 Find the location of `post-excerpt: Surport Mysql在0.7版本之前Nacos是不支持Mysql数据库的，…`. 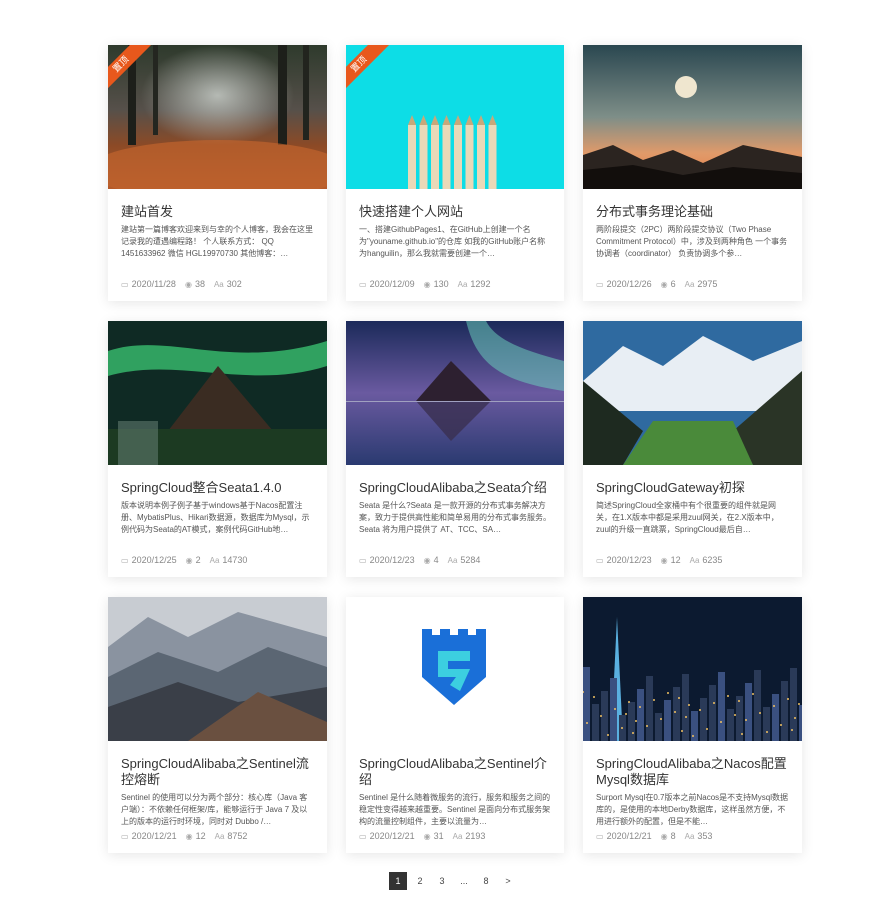

post-excerpt: Surport Mysql在0.7版本之前Nacos是不支持Mysql数据库的，… is located at coordinates (692, 809).